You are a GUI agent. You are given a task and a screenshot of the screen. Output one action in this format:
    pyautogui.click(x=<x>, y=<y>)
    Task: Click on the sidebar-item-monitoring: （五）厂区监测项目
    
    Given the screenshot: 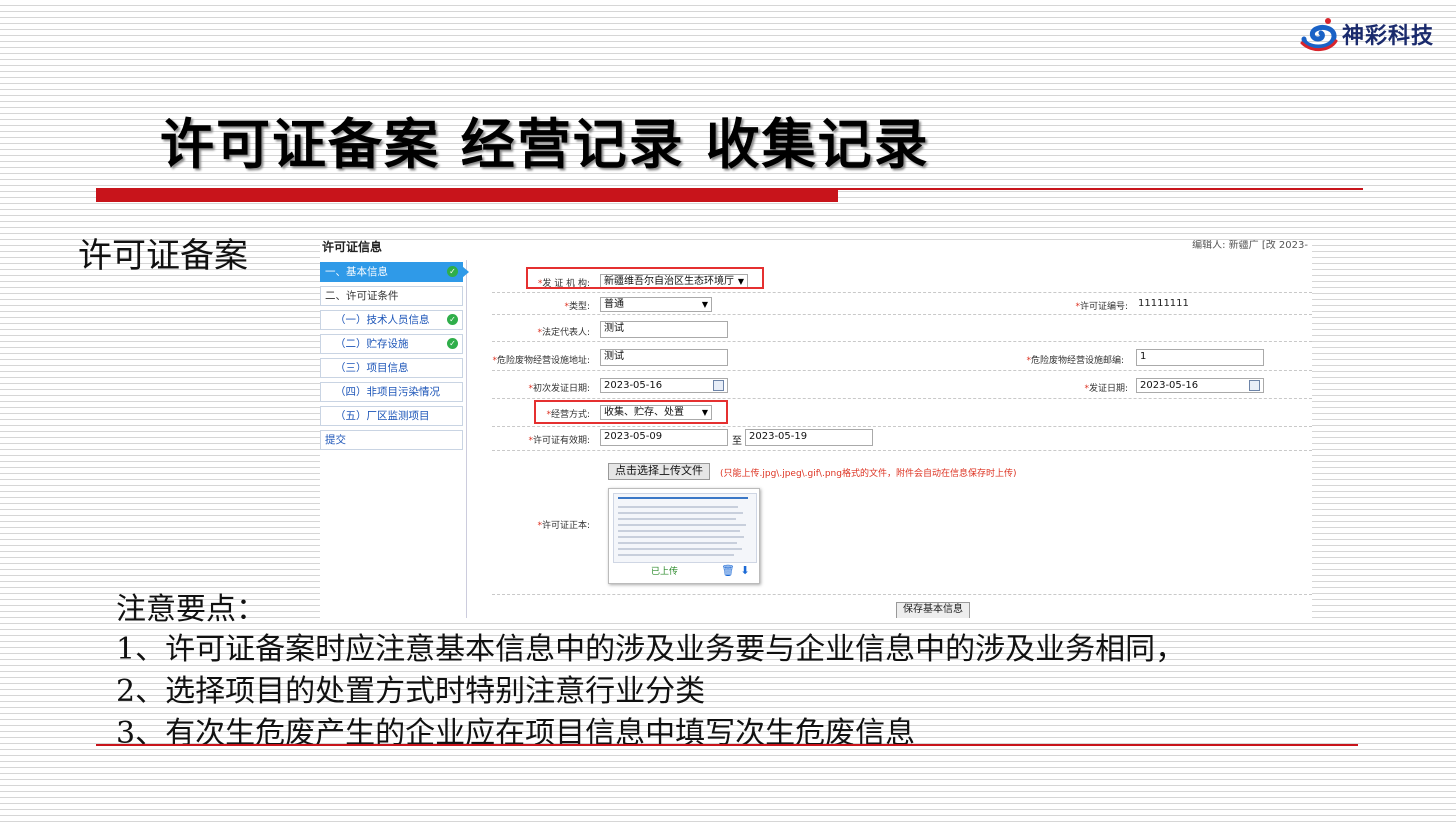 What is the action you would take?
    pyautogui.click(x=391, y=416)
    